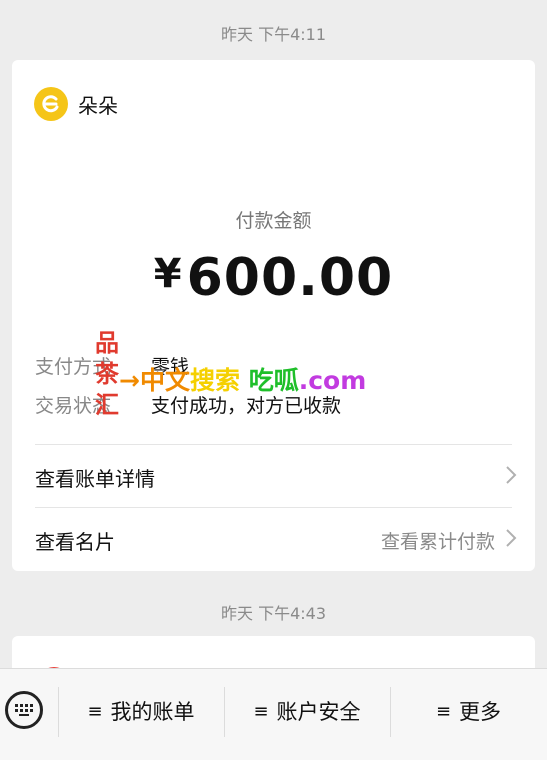 This screenshot has height=760, width=547. I want to click on link-label: 查看账单详情, so click(95, 478).